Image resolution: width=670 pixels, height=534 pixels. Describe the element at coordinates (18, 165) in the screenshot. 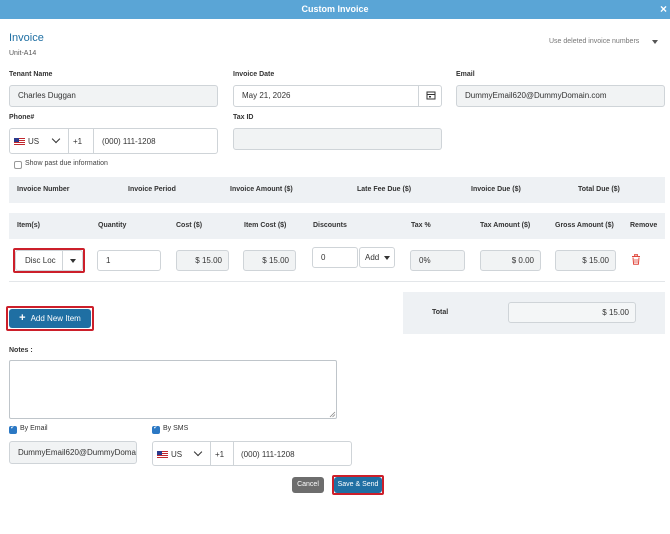

I see `past-due-checkbox` at that location.